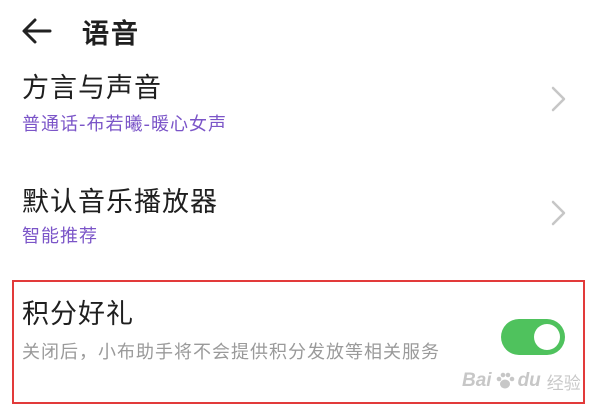  Describe the element at coordinates (301, 31) in the screenshot. I see `top-bar: 语音` at that location.